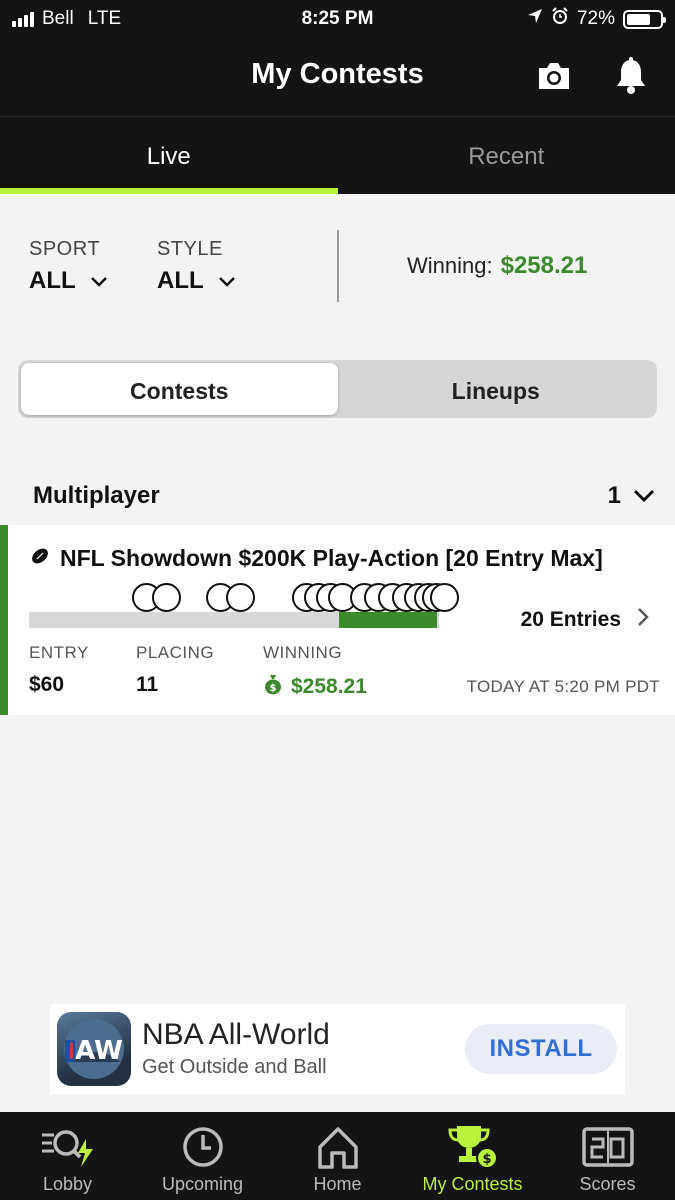  I want to click on install-button: INSTALL, so click(541, 1049).